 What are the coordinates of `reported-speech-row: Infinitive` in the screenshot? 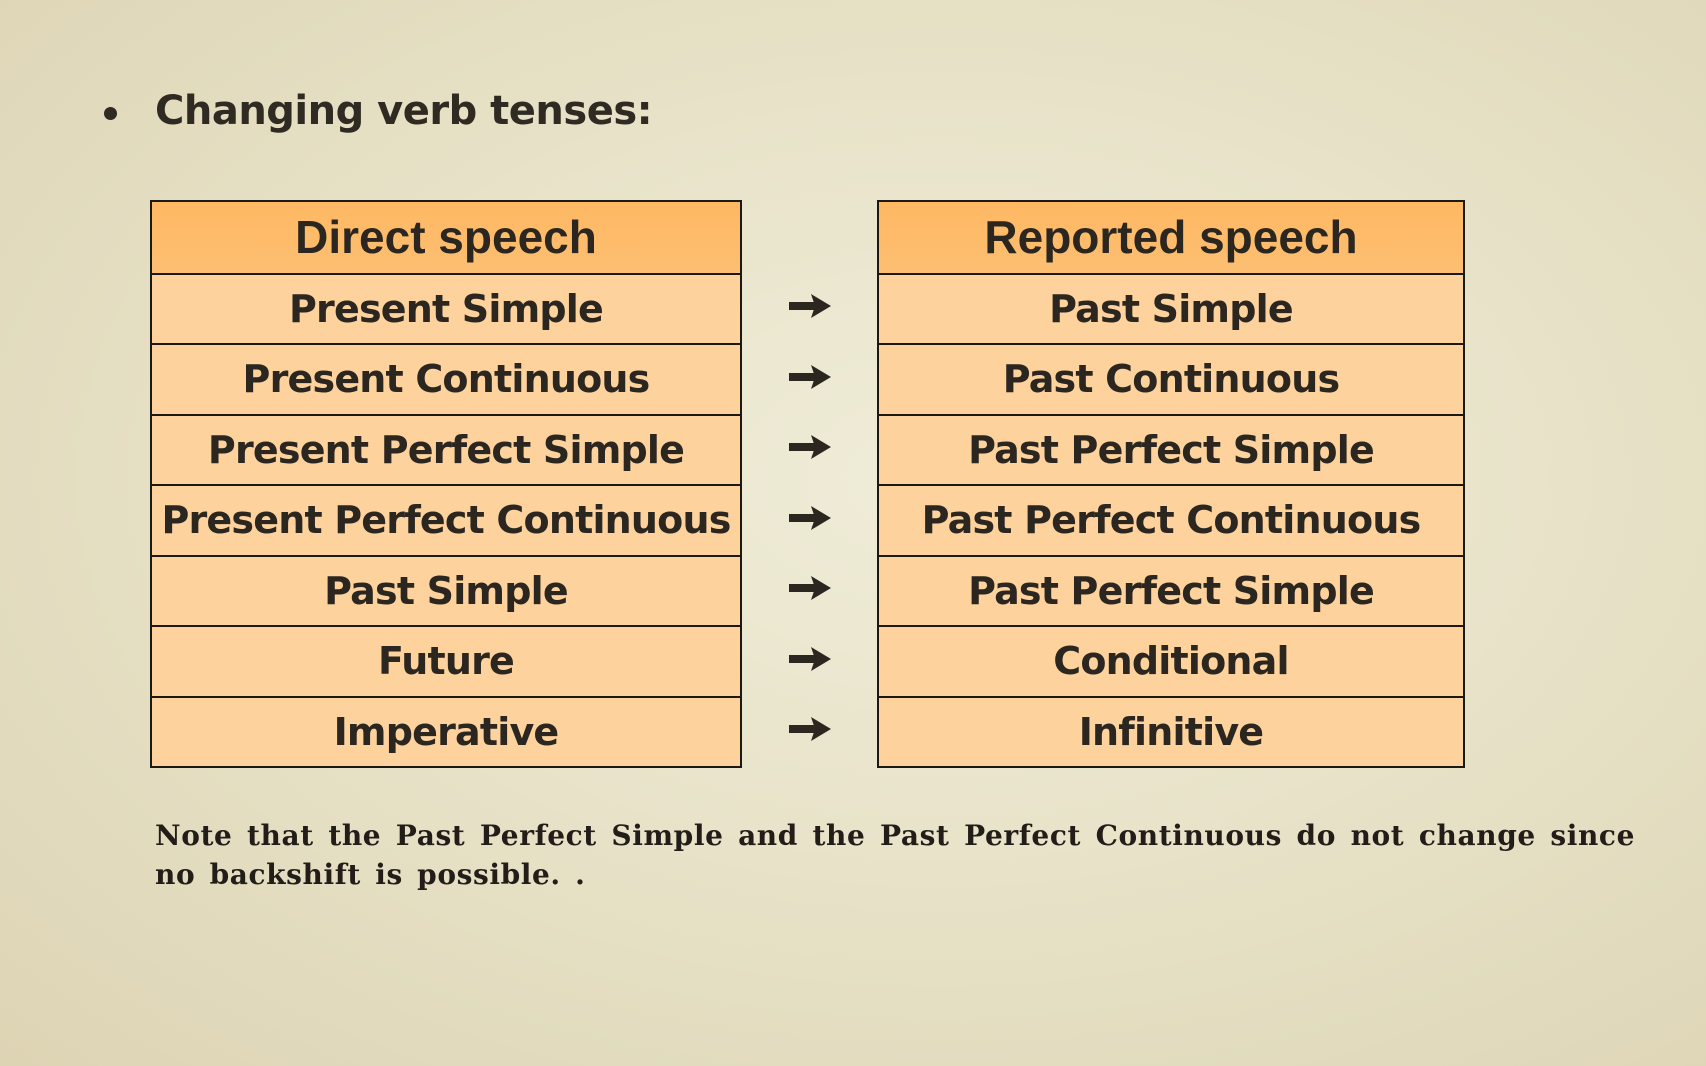 It's located at (1171, 730).